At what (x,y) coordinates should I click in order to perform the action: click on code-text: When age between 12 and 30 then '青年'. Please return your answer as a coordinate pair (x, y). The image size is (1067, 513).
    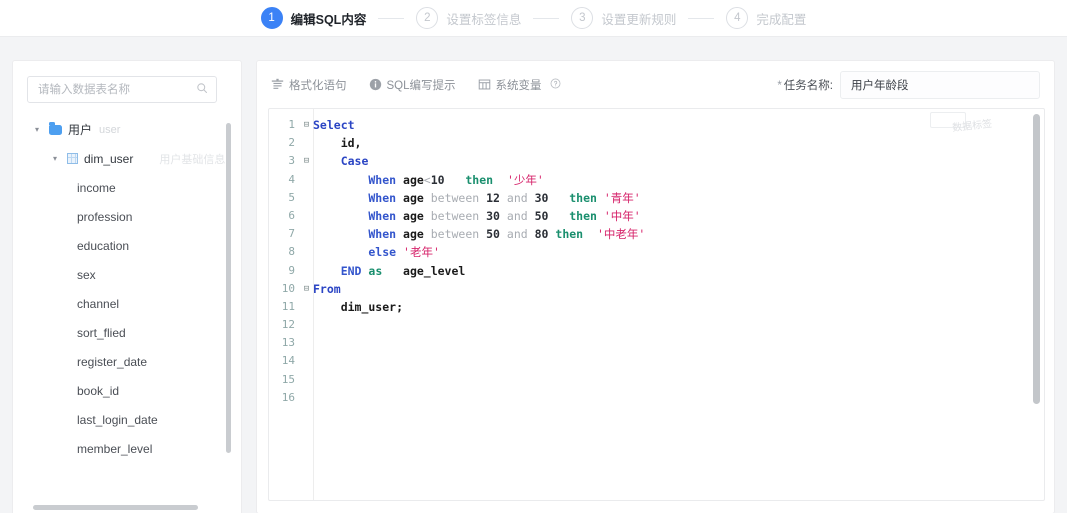
    Looking at the image, I should click on (678, 198).